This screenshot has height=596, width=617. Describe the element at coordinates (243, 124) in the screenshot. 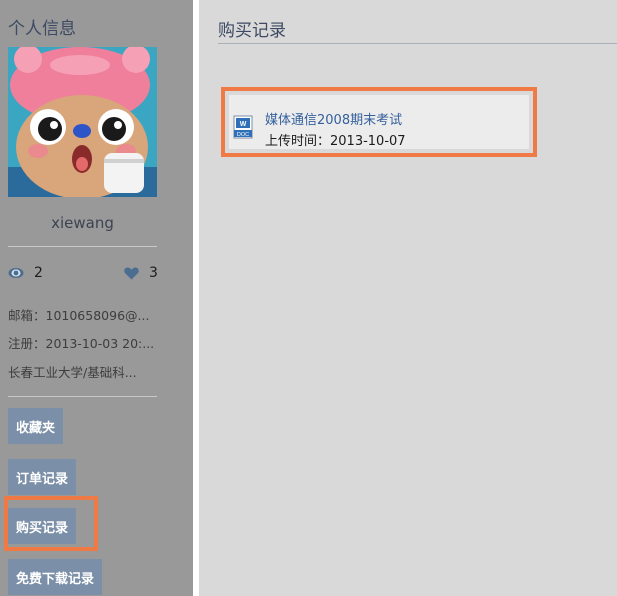

I see `svg-text: W` at that location.